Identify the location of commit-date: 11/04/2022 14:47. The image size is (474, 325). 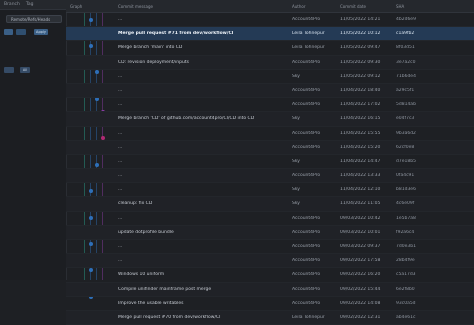
(360, 161).